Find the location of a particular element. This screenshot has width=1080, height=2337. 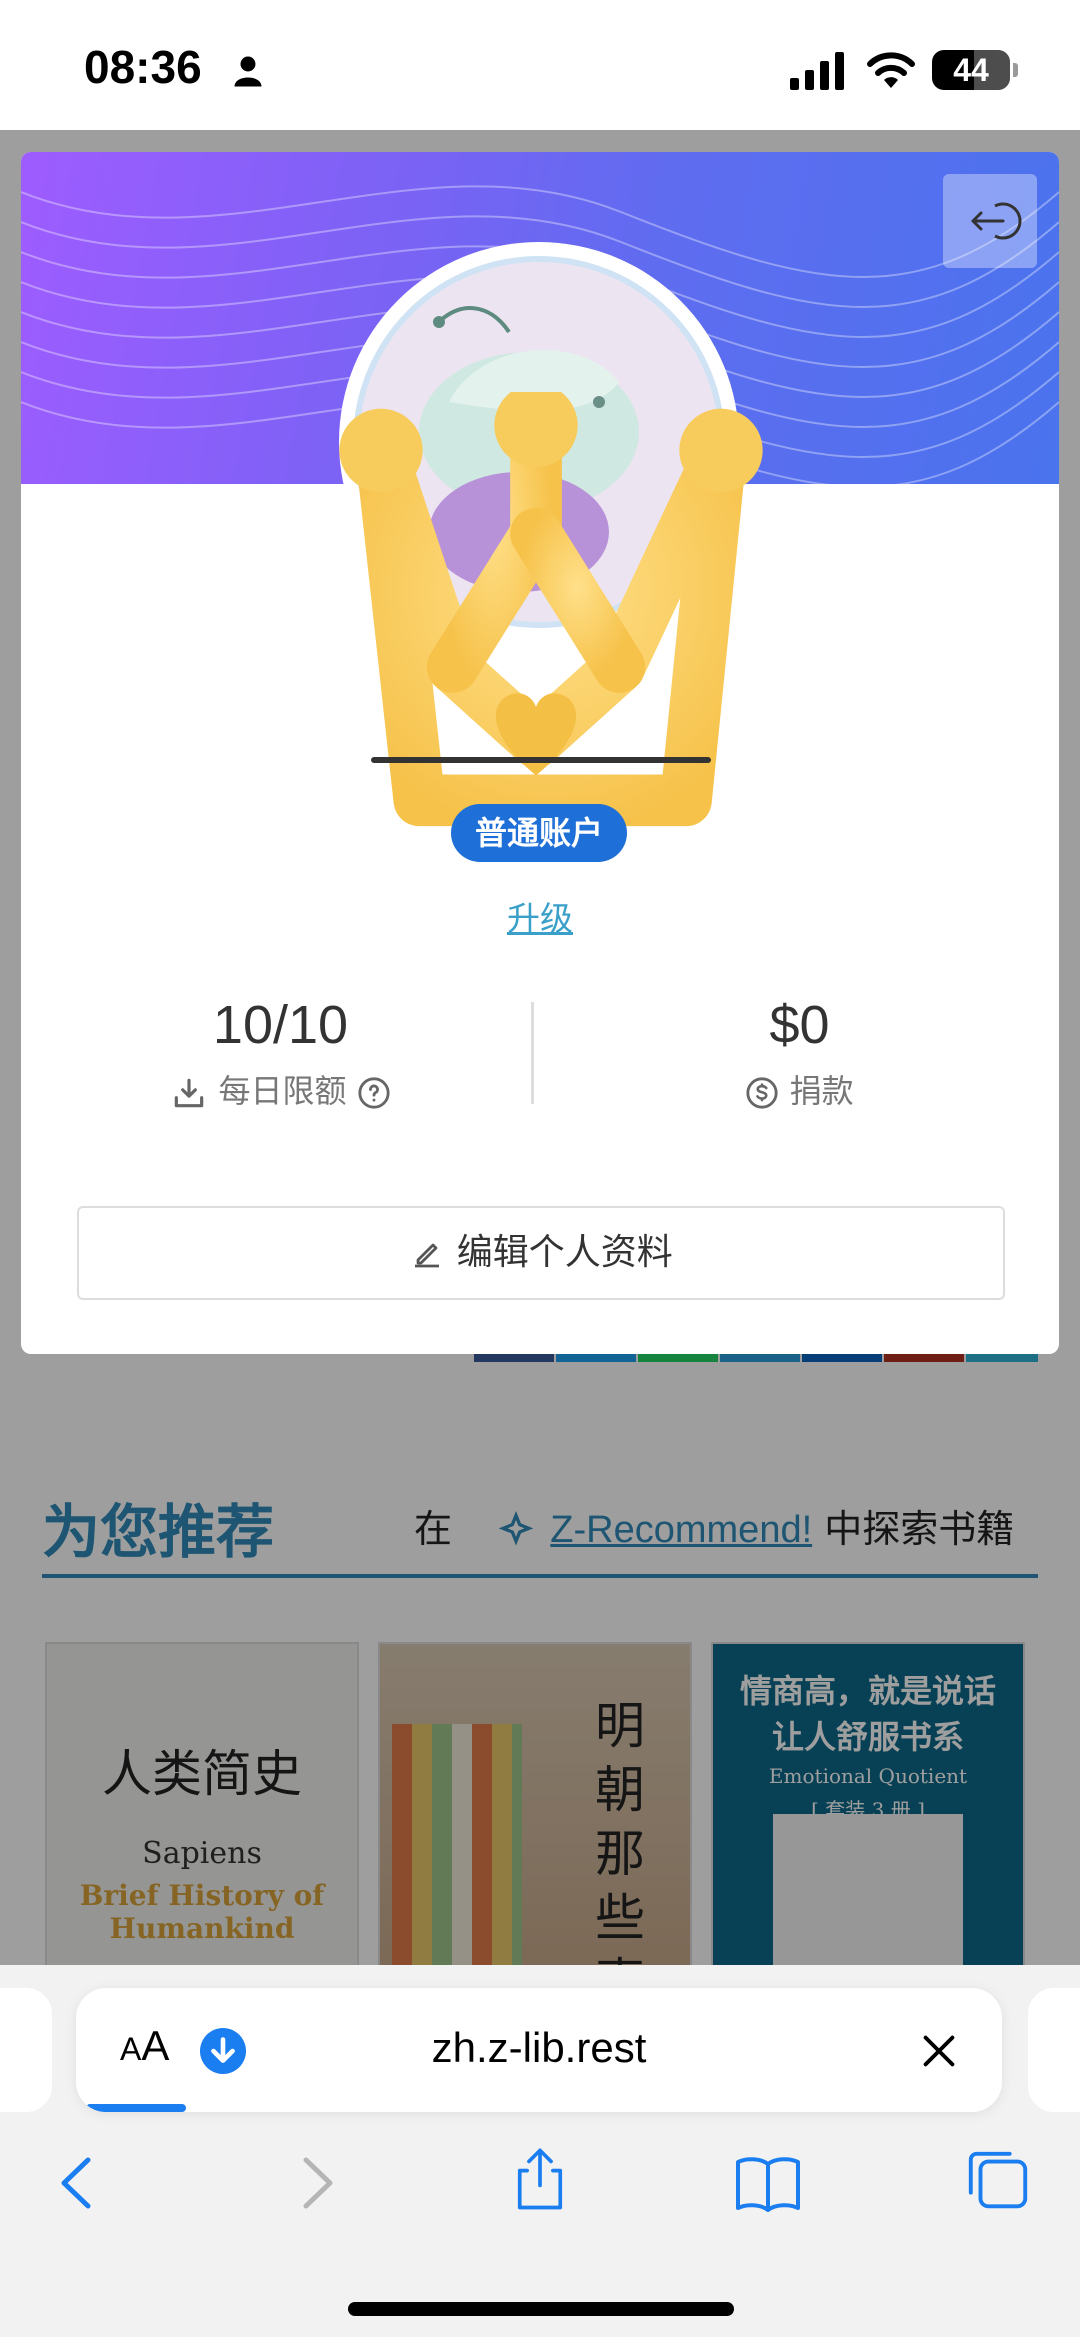

upgrade-link: 升级 is located at coordinates (540, 916).